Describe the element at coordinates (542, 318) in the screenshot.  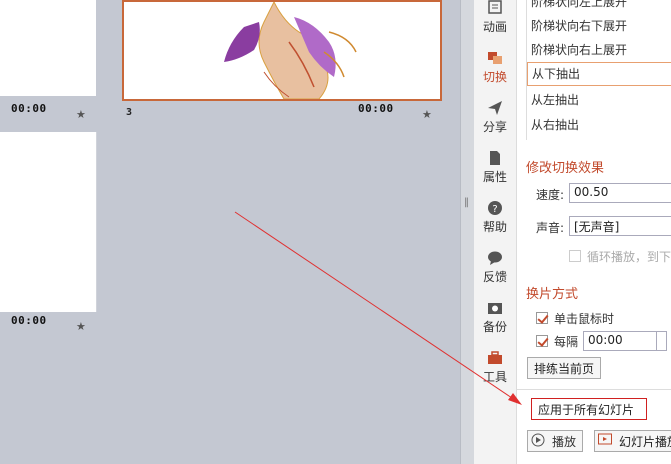
I see `on-click-checkbox` at that location.